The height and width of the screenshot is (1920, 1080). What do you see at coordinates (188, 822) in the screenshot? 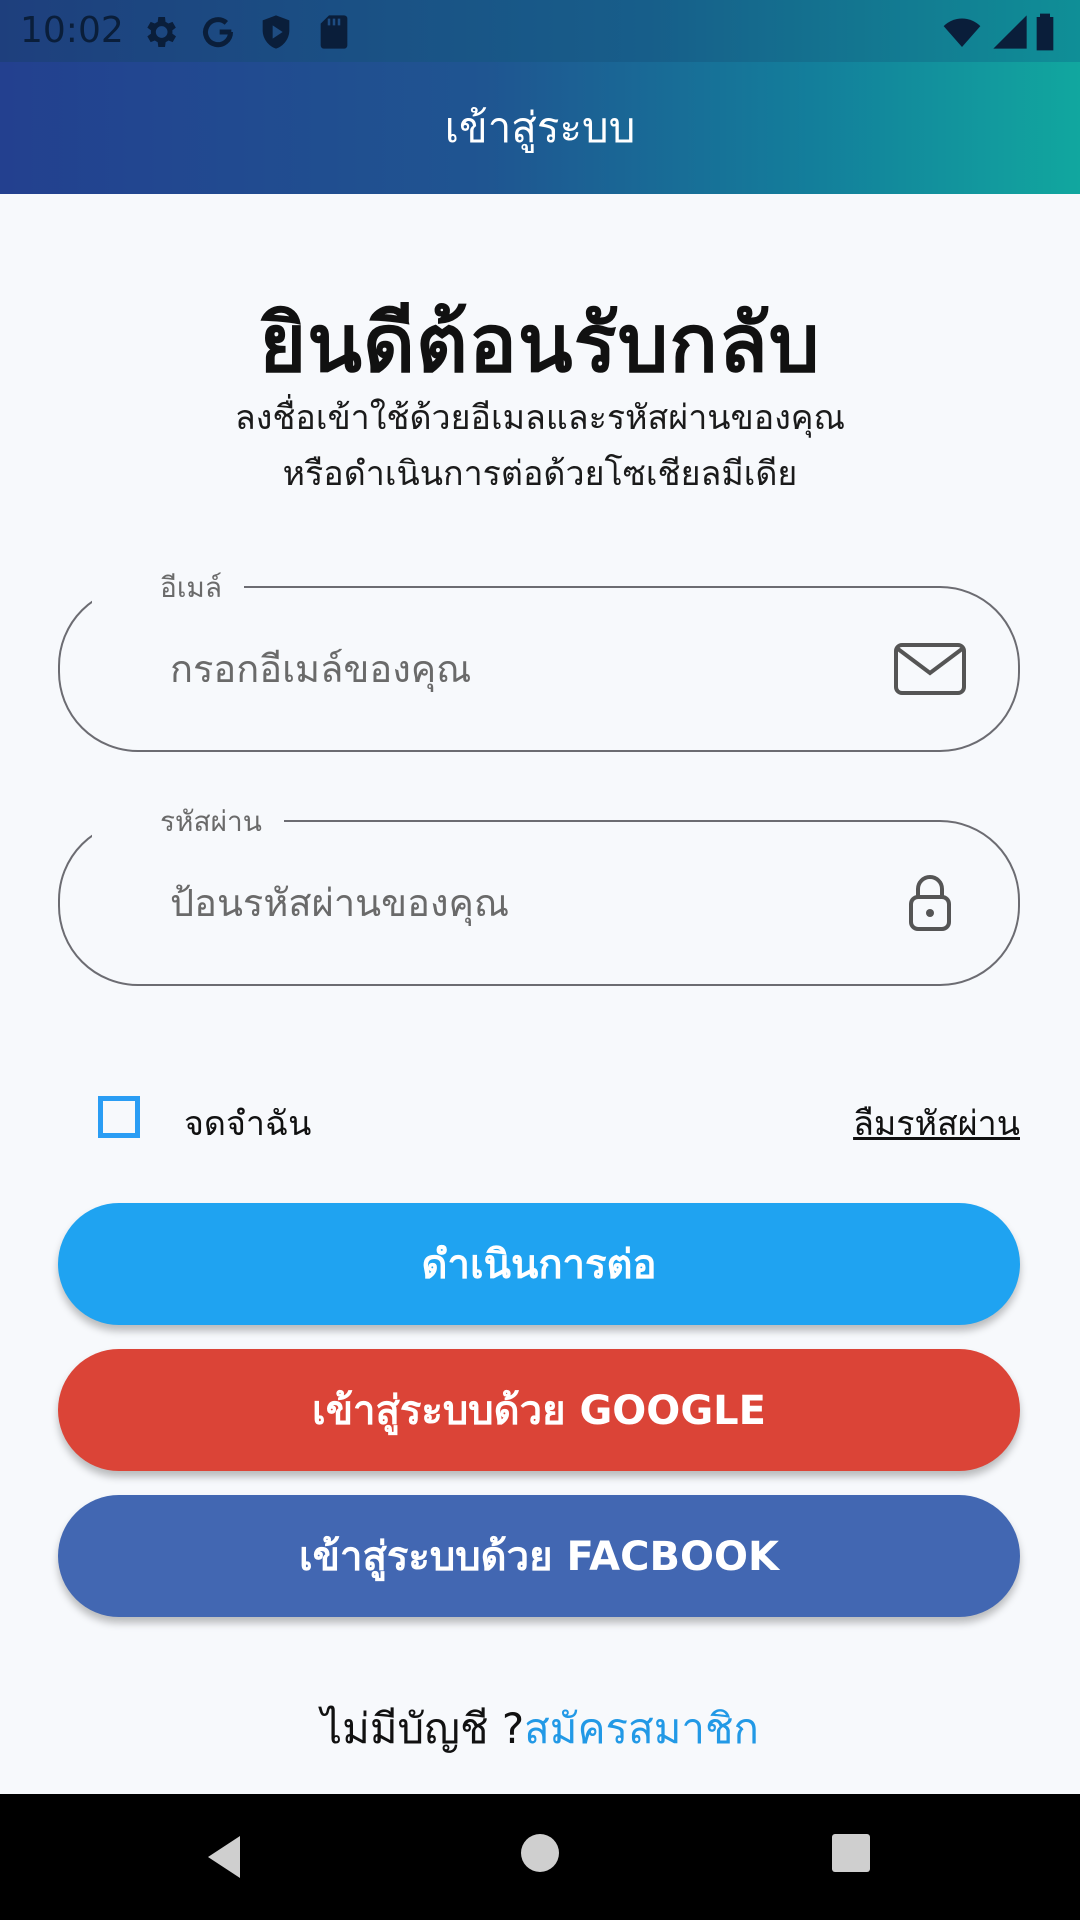
I see `password-field-label: รหัสผ่าน` at bounding box center [188, 822].